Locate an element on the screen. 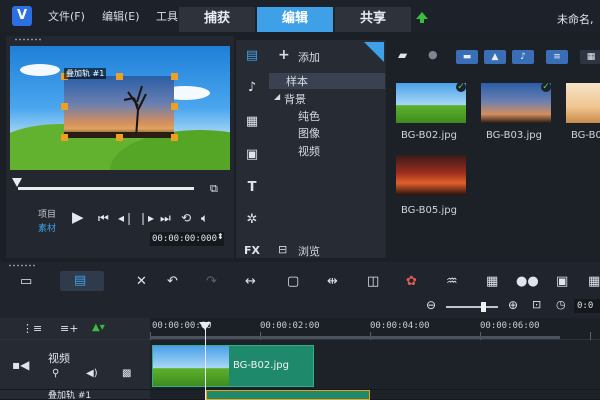 This screenshot has height=400, width=600. project-mode-label: 项目 is located at coordinates (47, 213).